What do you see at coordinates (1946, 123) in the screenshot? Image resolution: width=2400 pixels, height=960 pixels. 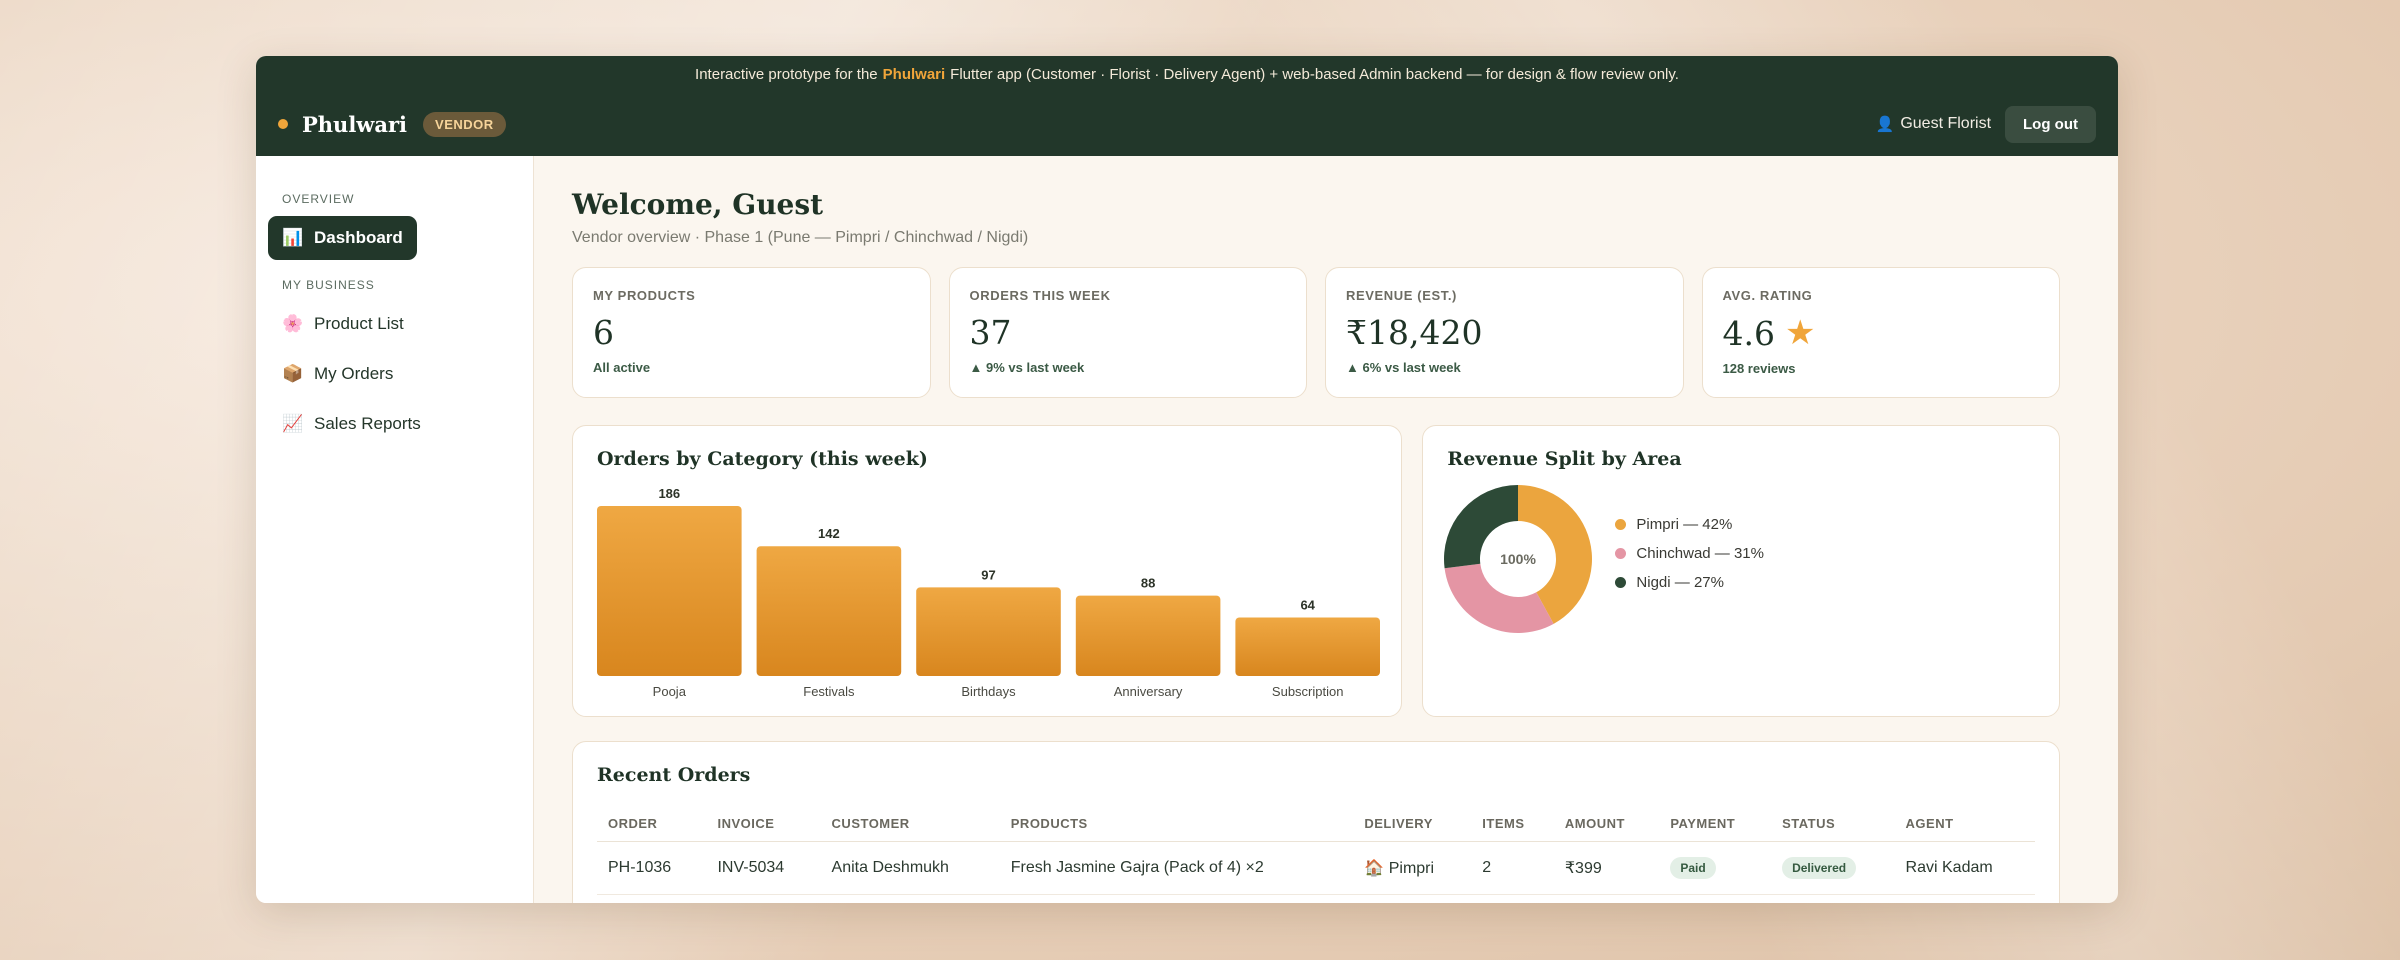 I see `user-name: Guest Florist` at bounding box center [1946, 123].